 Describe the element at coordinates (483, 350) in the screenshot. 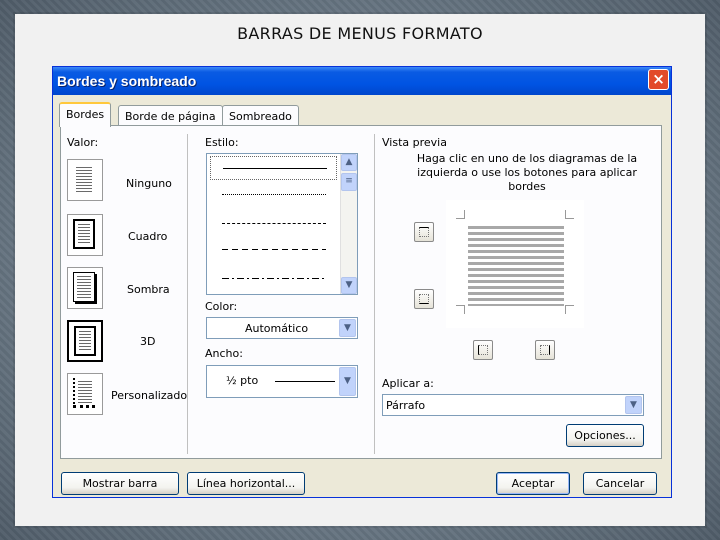

I see `left-border-icon` at that location.